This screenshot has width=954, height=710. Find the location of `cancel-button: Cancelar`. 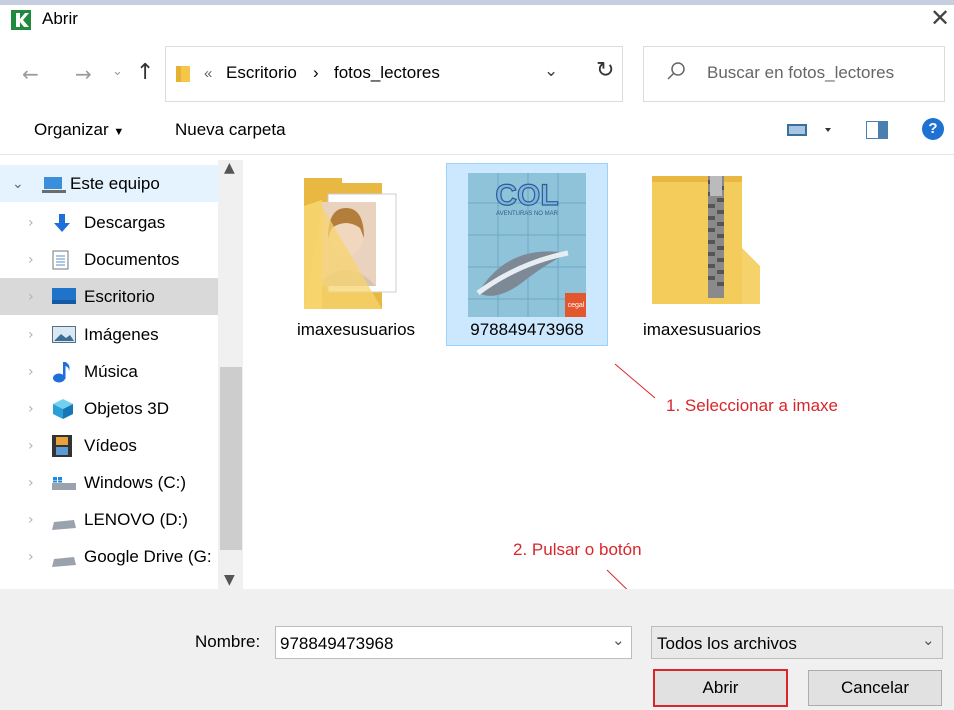

cancel-button: Cancelar is located at coordinates (875, 688).